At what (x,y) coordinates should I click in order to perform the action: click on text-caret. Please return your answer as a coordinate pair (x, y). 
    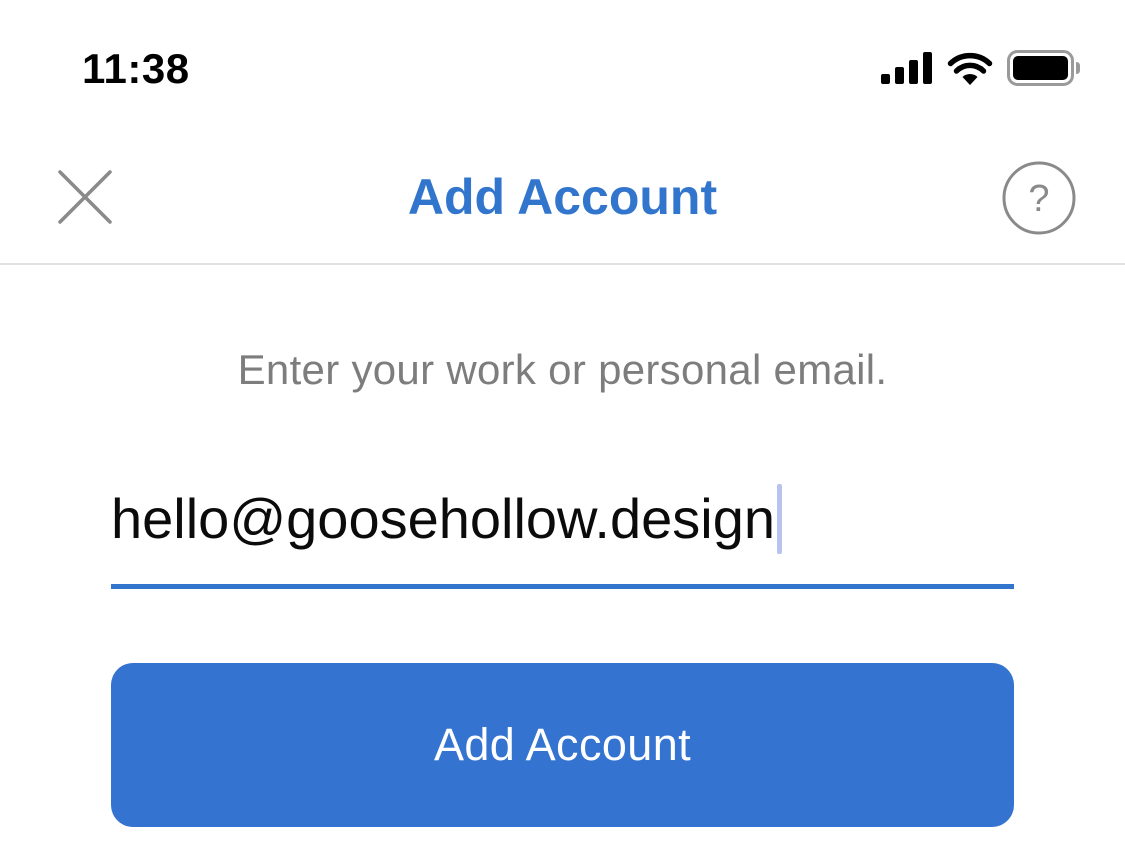
    Looking at the image, I should click on (779, 519).